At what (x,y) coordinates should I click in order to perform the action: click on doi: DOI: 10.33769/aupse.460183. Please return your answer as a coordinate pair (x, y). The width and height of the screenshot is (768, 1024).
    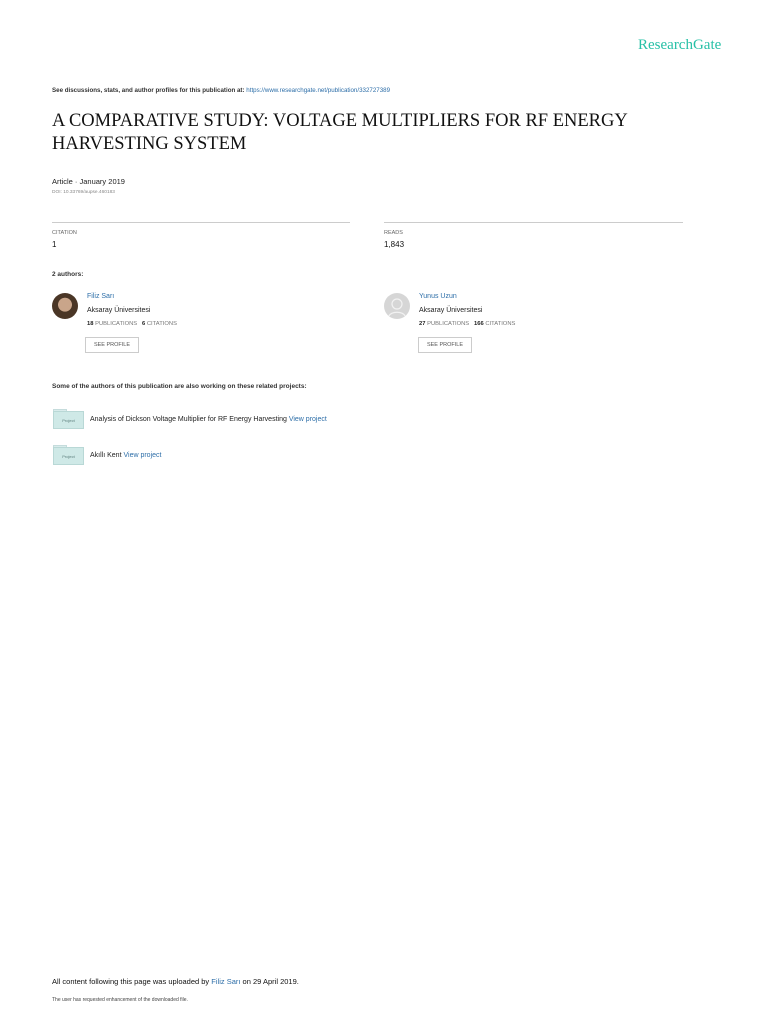
    Looking at the image, I should click on (83, 192).